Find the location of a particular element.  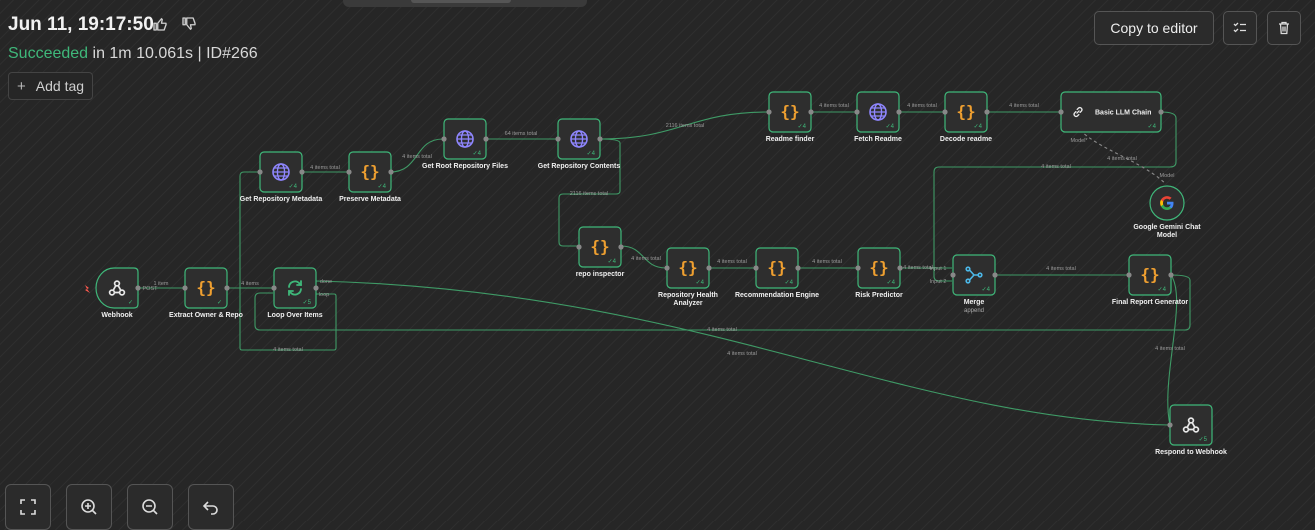

node-inspector: ✓4 repo inspector is located at coordinates (600, 252).